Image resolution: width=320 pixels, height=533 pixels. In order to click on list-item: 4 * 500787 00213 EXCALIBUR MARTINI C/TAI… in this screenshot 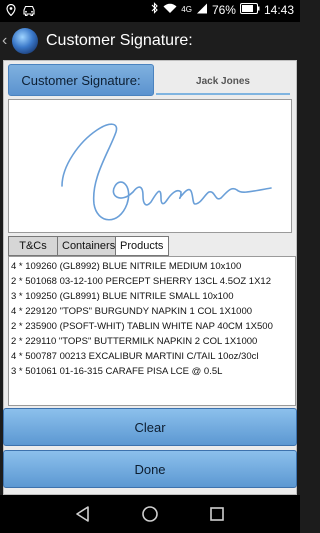, I will do `click(152, 356)`.